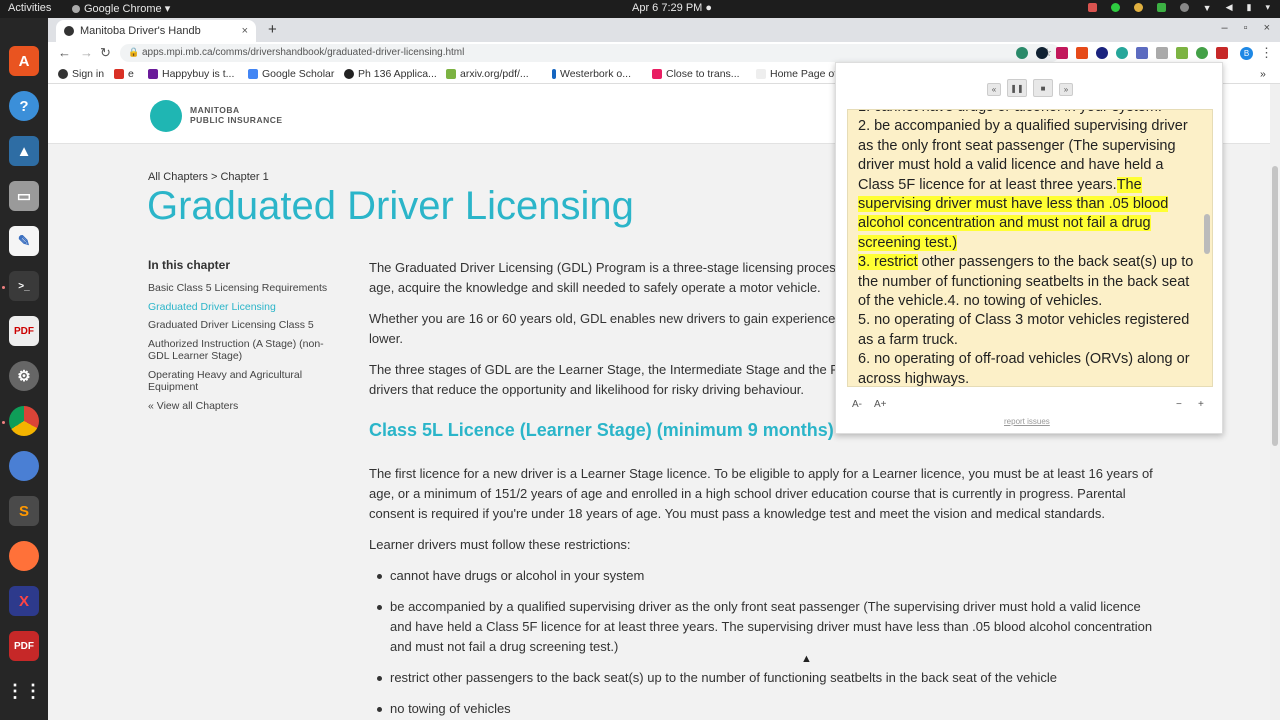 This screenshot has height=720, width=1280. Describe the element at coordinates (1182, 53) in the screenshot. I see `extension-lime-icon` at that location.